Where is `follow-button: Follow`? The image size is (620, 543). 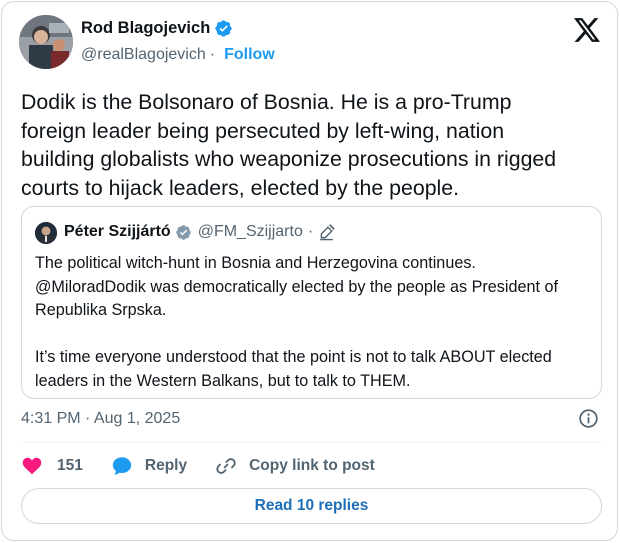 follow-button: Follow is located at coordinates (249, 55).